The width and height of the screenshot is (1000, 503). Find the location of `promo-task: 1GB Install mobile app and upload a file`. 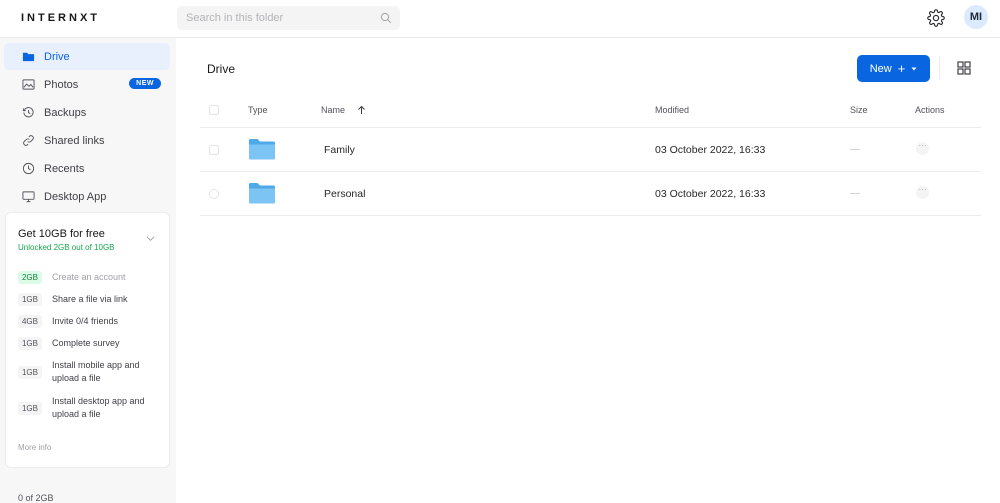

promo-task: 1GB Install mobile app and upload a file is located at coordinates (90, 372).